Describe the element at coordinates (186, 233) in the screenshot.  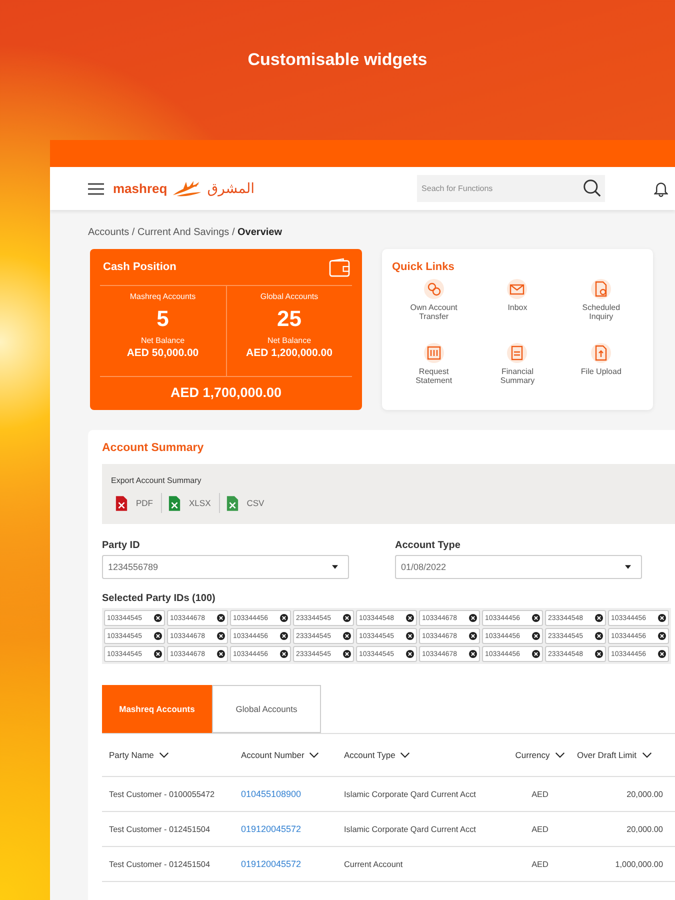
I see `breadcrumb: Accounts / Current And Savings / Overview` at that location.